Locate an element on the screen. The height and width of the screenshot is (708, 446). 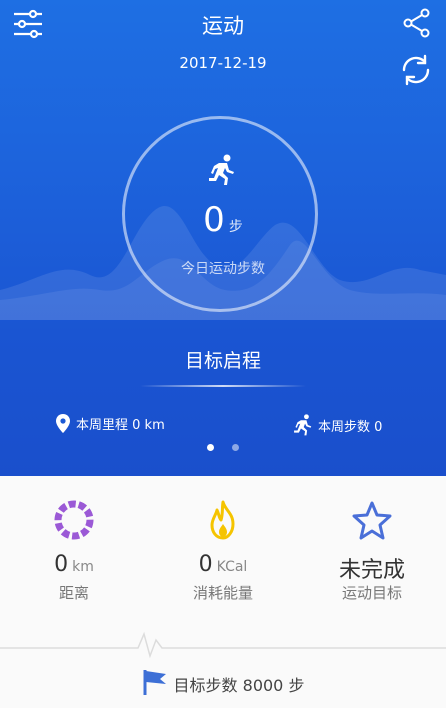
sync-icon is located at coordinates (416, 72).